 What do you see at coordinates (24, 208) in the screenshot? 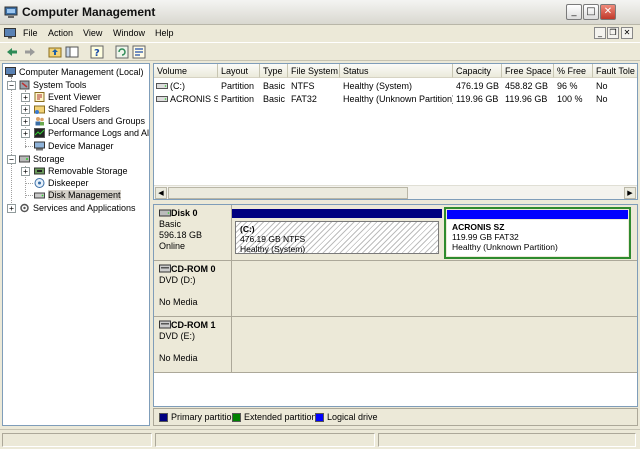
I see `services-icon` at bounding box center [24, 208].